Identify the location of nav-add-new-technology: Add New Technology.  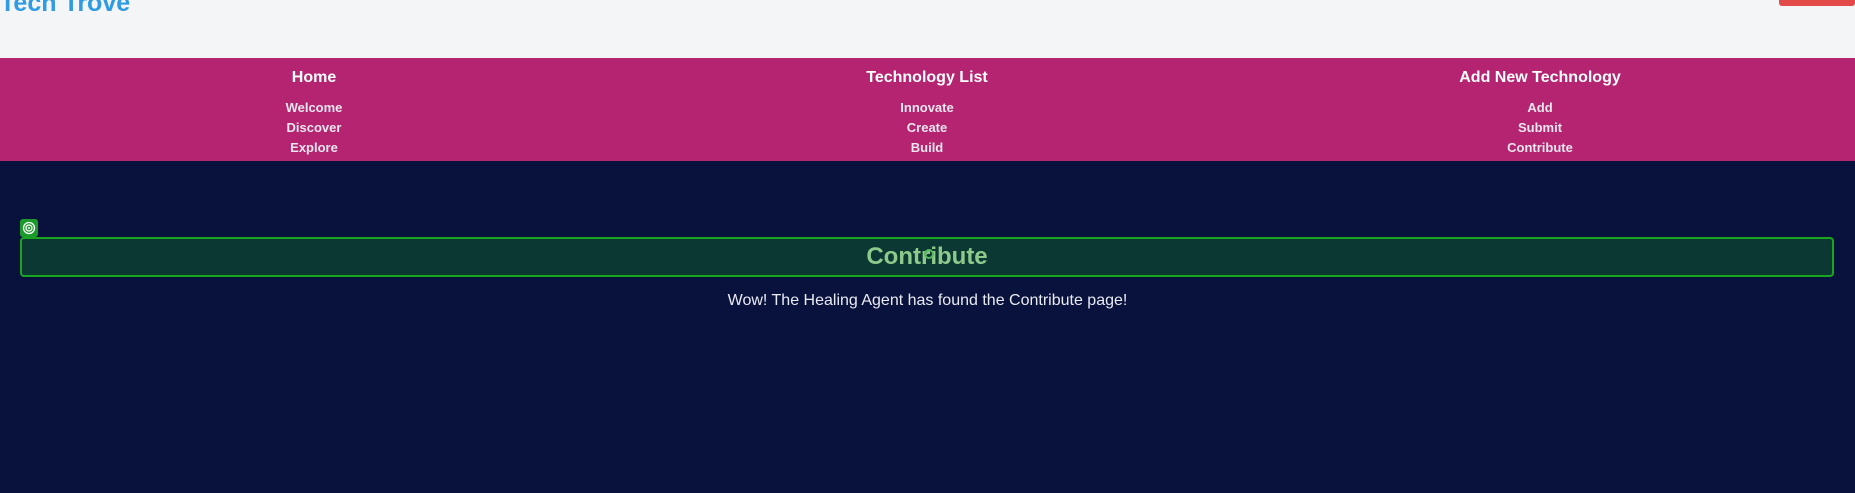
(1540, 78).